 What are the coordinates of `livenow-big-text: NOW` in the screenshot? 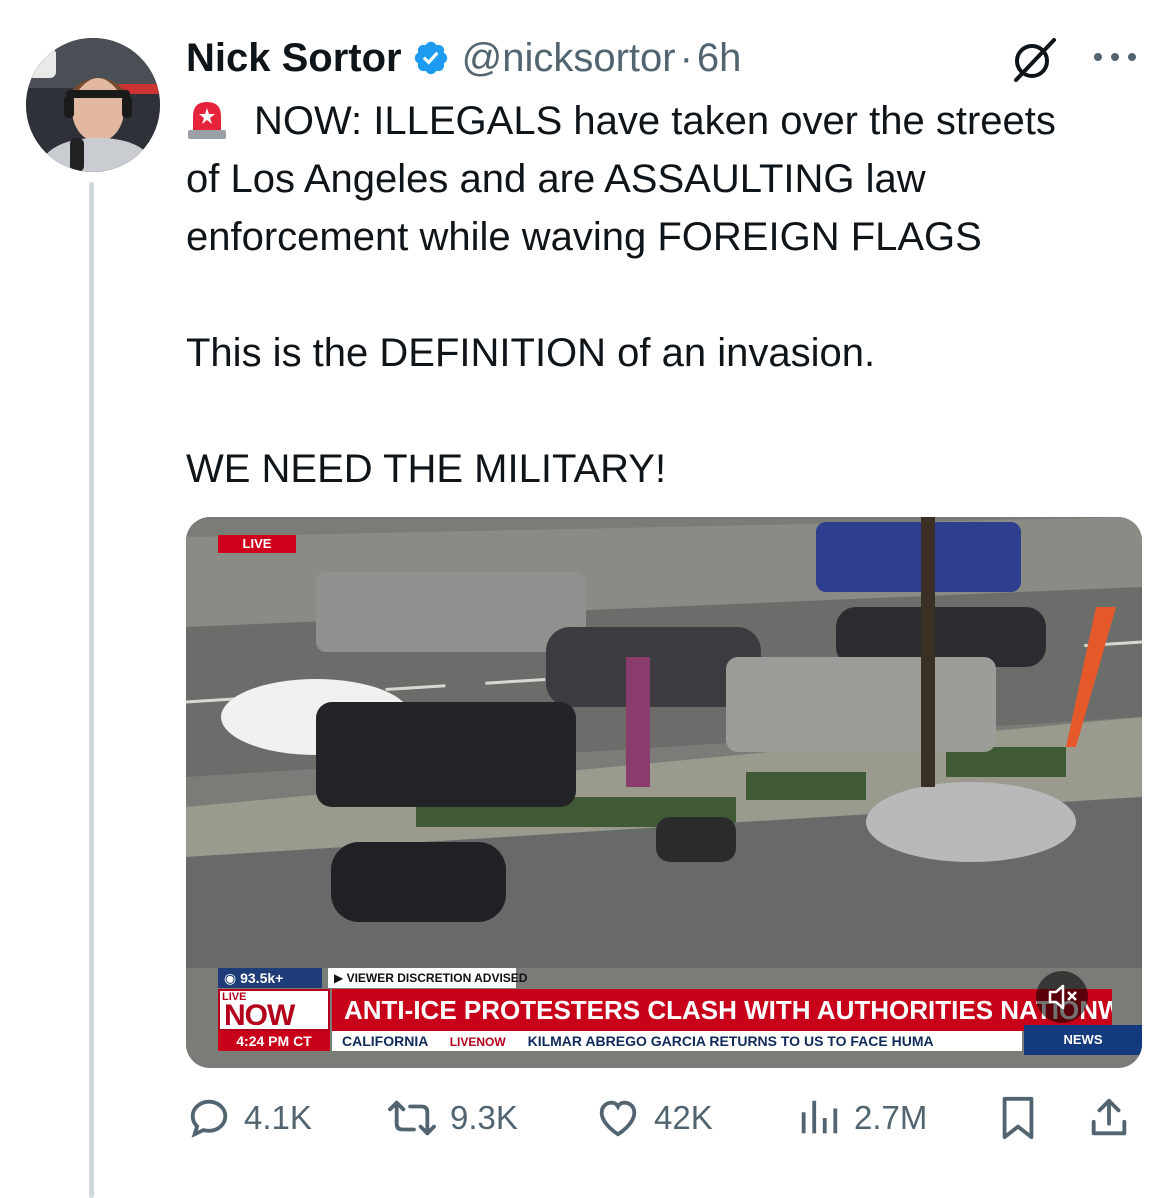 It's located at (259, 1015).